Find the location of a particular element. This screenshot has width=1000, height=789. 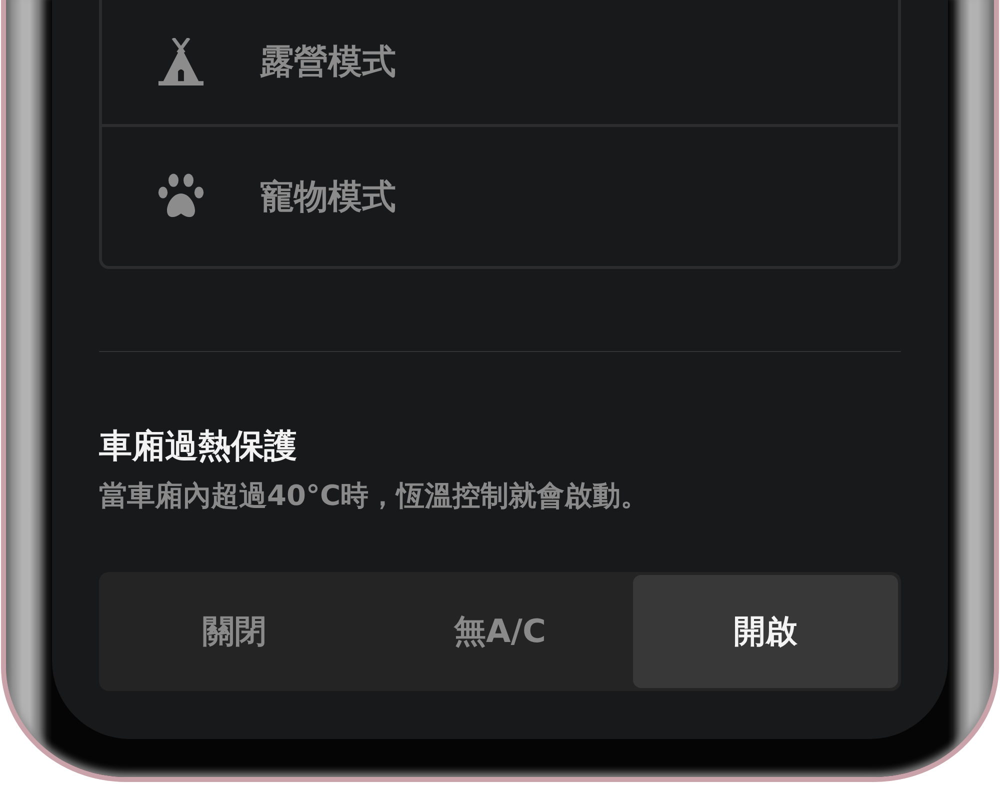

segment-option: 無A/C is located at coordinates (500, 631).